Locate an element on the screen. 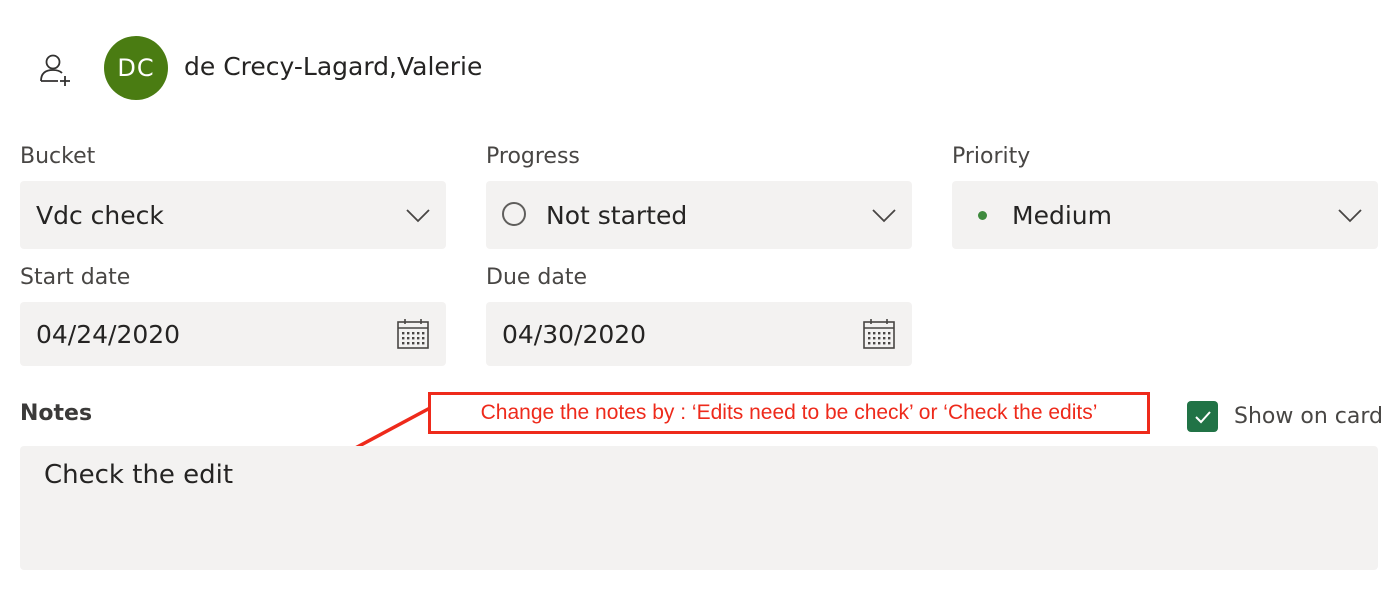 The image size is (1398, 606). checkmark-icon is located at coordinates (1202, 416).